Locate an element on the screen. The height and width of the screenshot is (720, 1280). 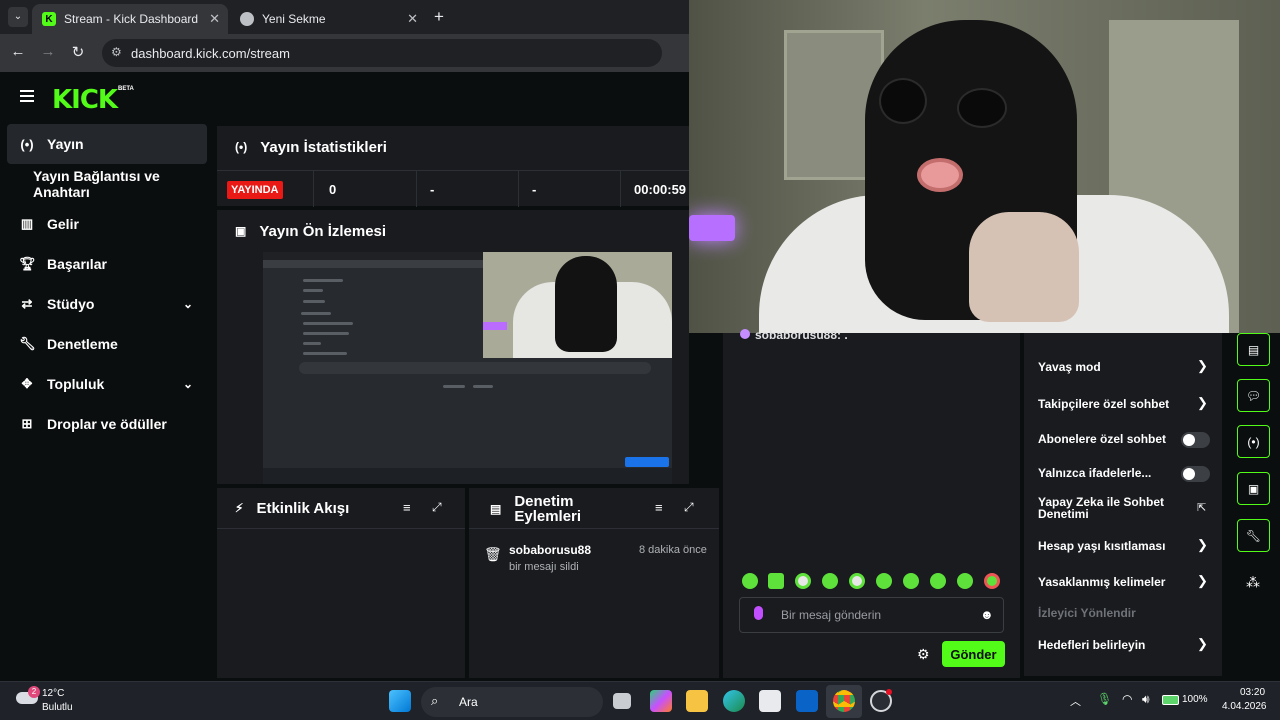
emoji-icon: ☻ is located at coordinates (987, 614).